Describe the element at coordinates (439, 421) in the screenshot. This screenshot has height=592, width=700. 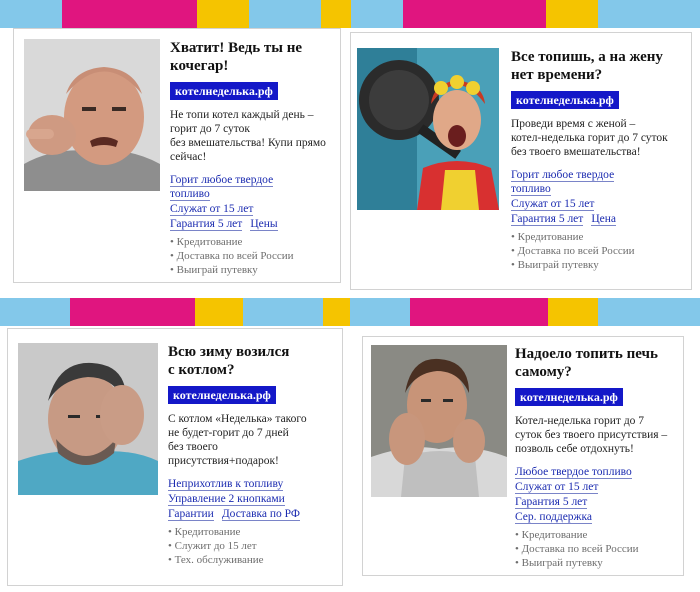
I see `bored-man-photo` at that location.